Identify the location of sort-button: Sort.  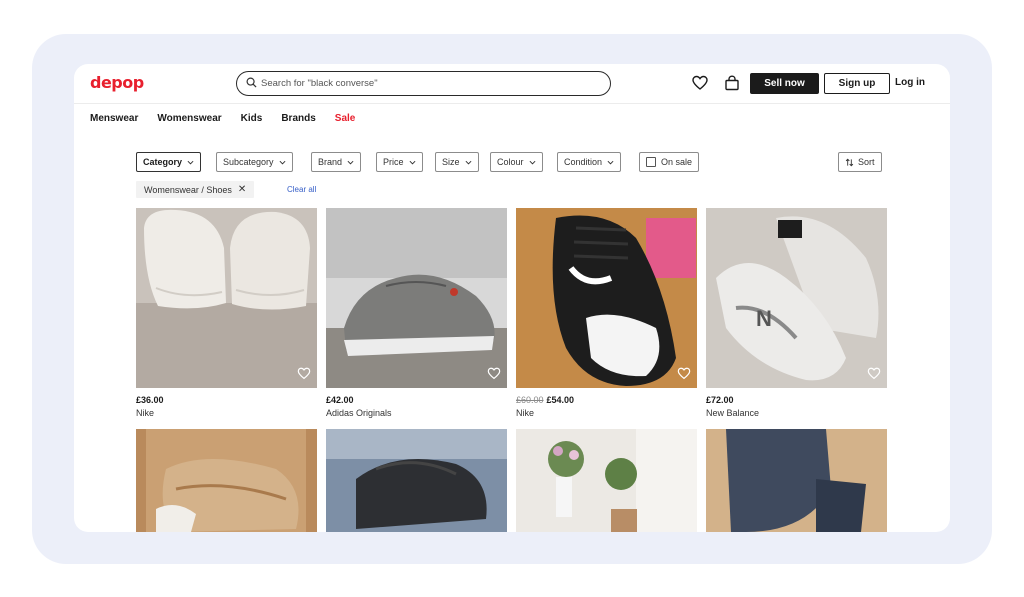
(860, 162).